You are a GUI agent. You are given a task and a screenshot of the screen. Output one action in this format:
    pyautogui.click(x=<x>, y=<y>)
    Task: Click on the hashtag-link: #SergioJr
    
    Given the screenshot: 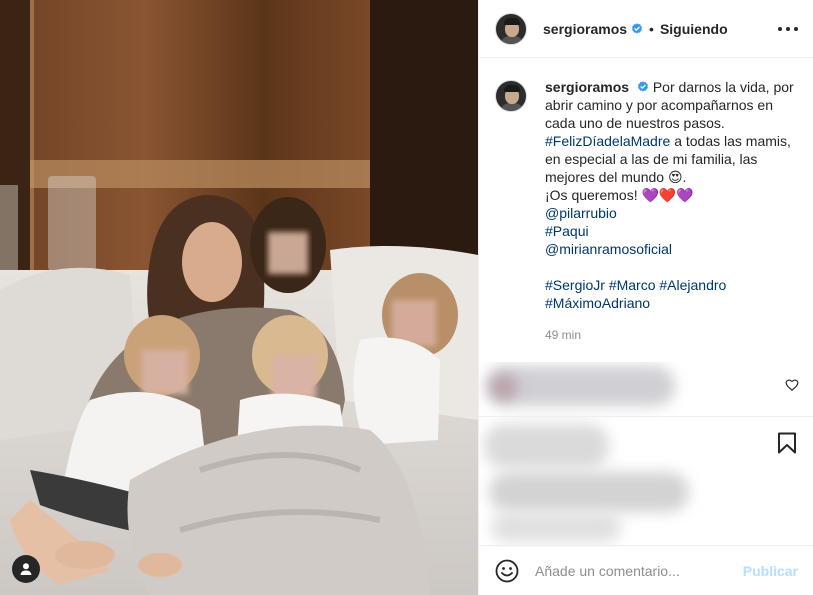 What is the action you would take?
    pyautogui.click(x=575, y=285)
    